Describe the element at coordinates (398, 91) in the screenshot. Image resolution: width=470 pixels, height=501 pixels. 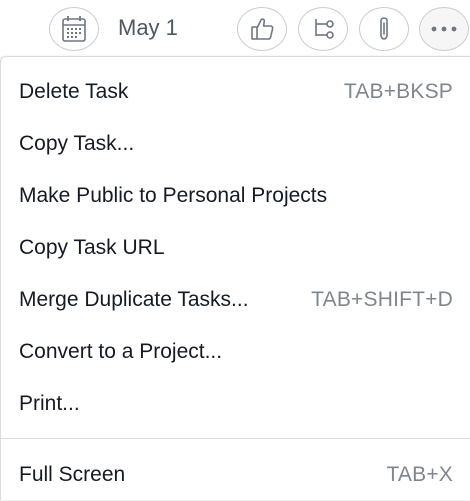
I see `menu-item-shortcut: TAB+BKSP` at that location.